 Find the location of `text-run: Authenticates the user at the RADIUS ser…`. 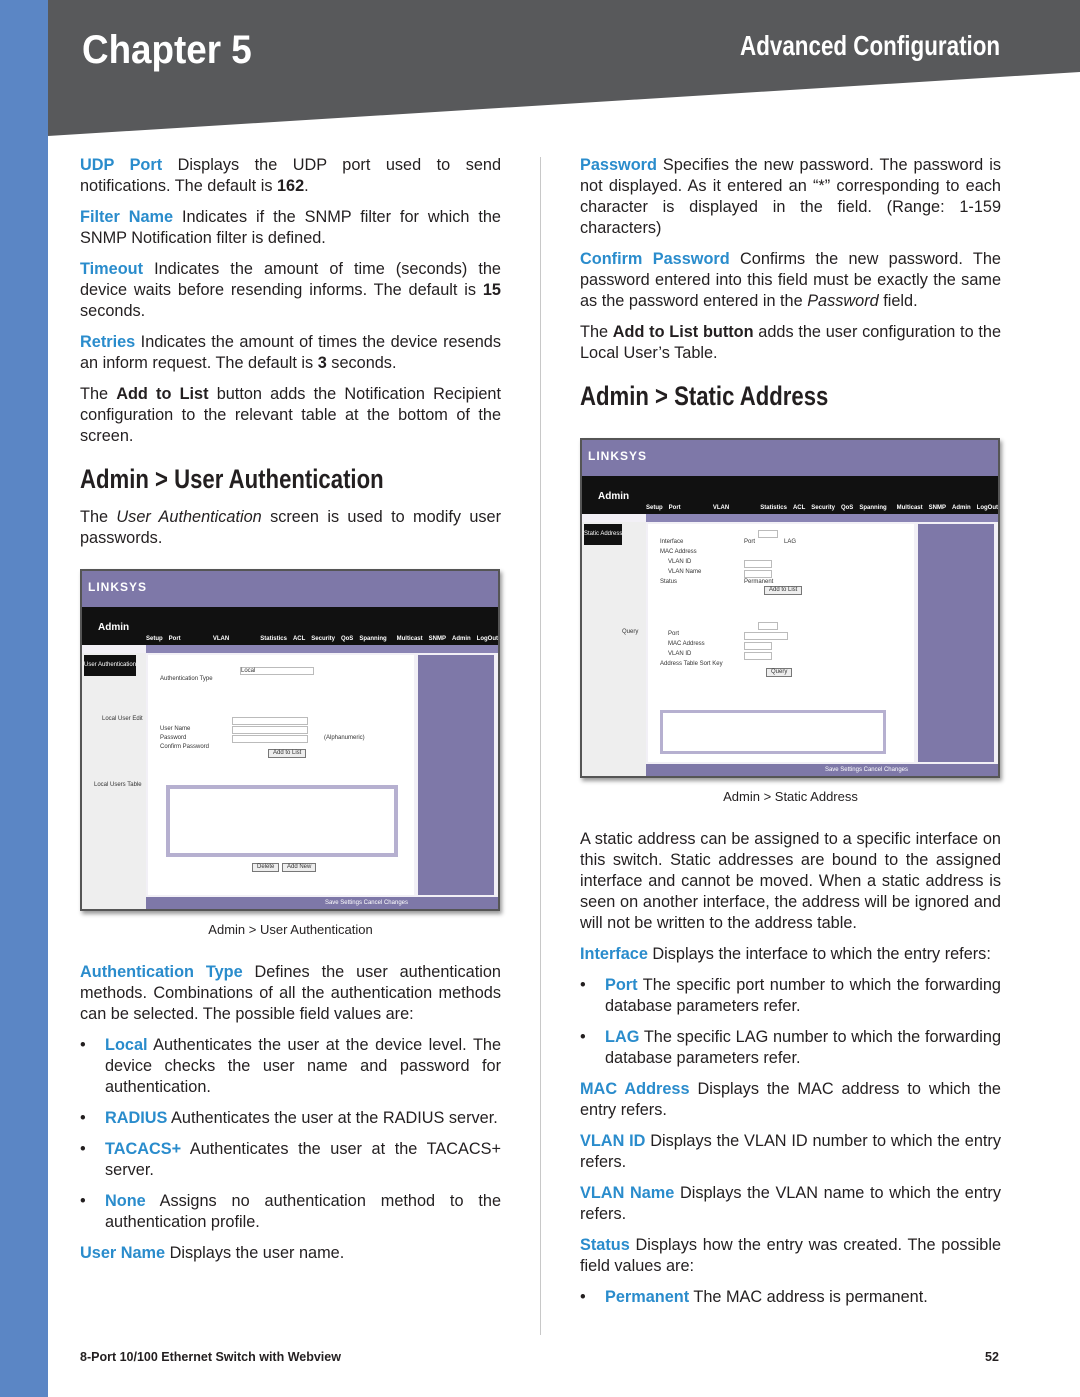

text-run: Authenticates the user at the RADIUS ser… is located at coordinates (332, 1118).